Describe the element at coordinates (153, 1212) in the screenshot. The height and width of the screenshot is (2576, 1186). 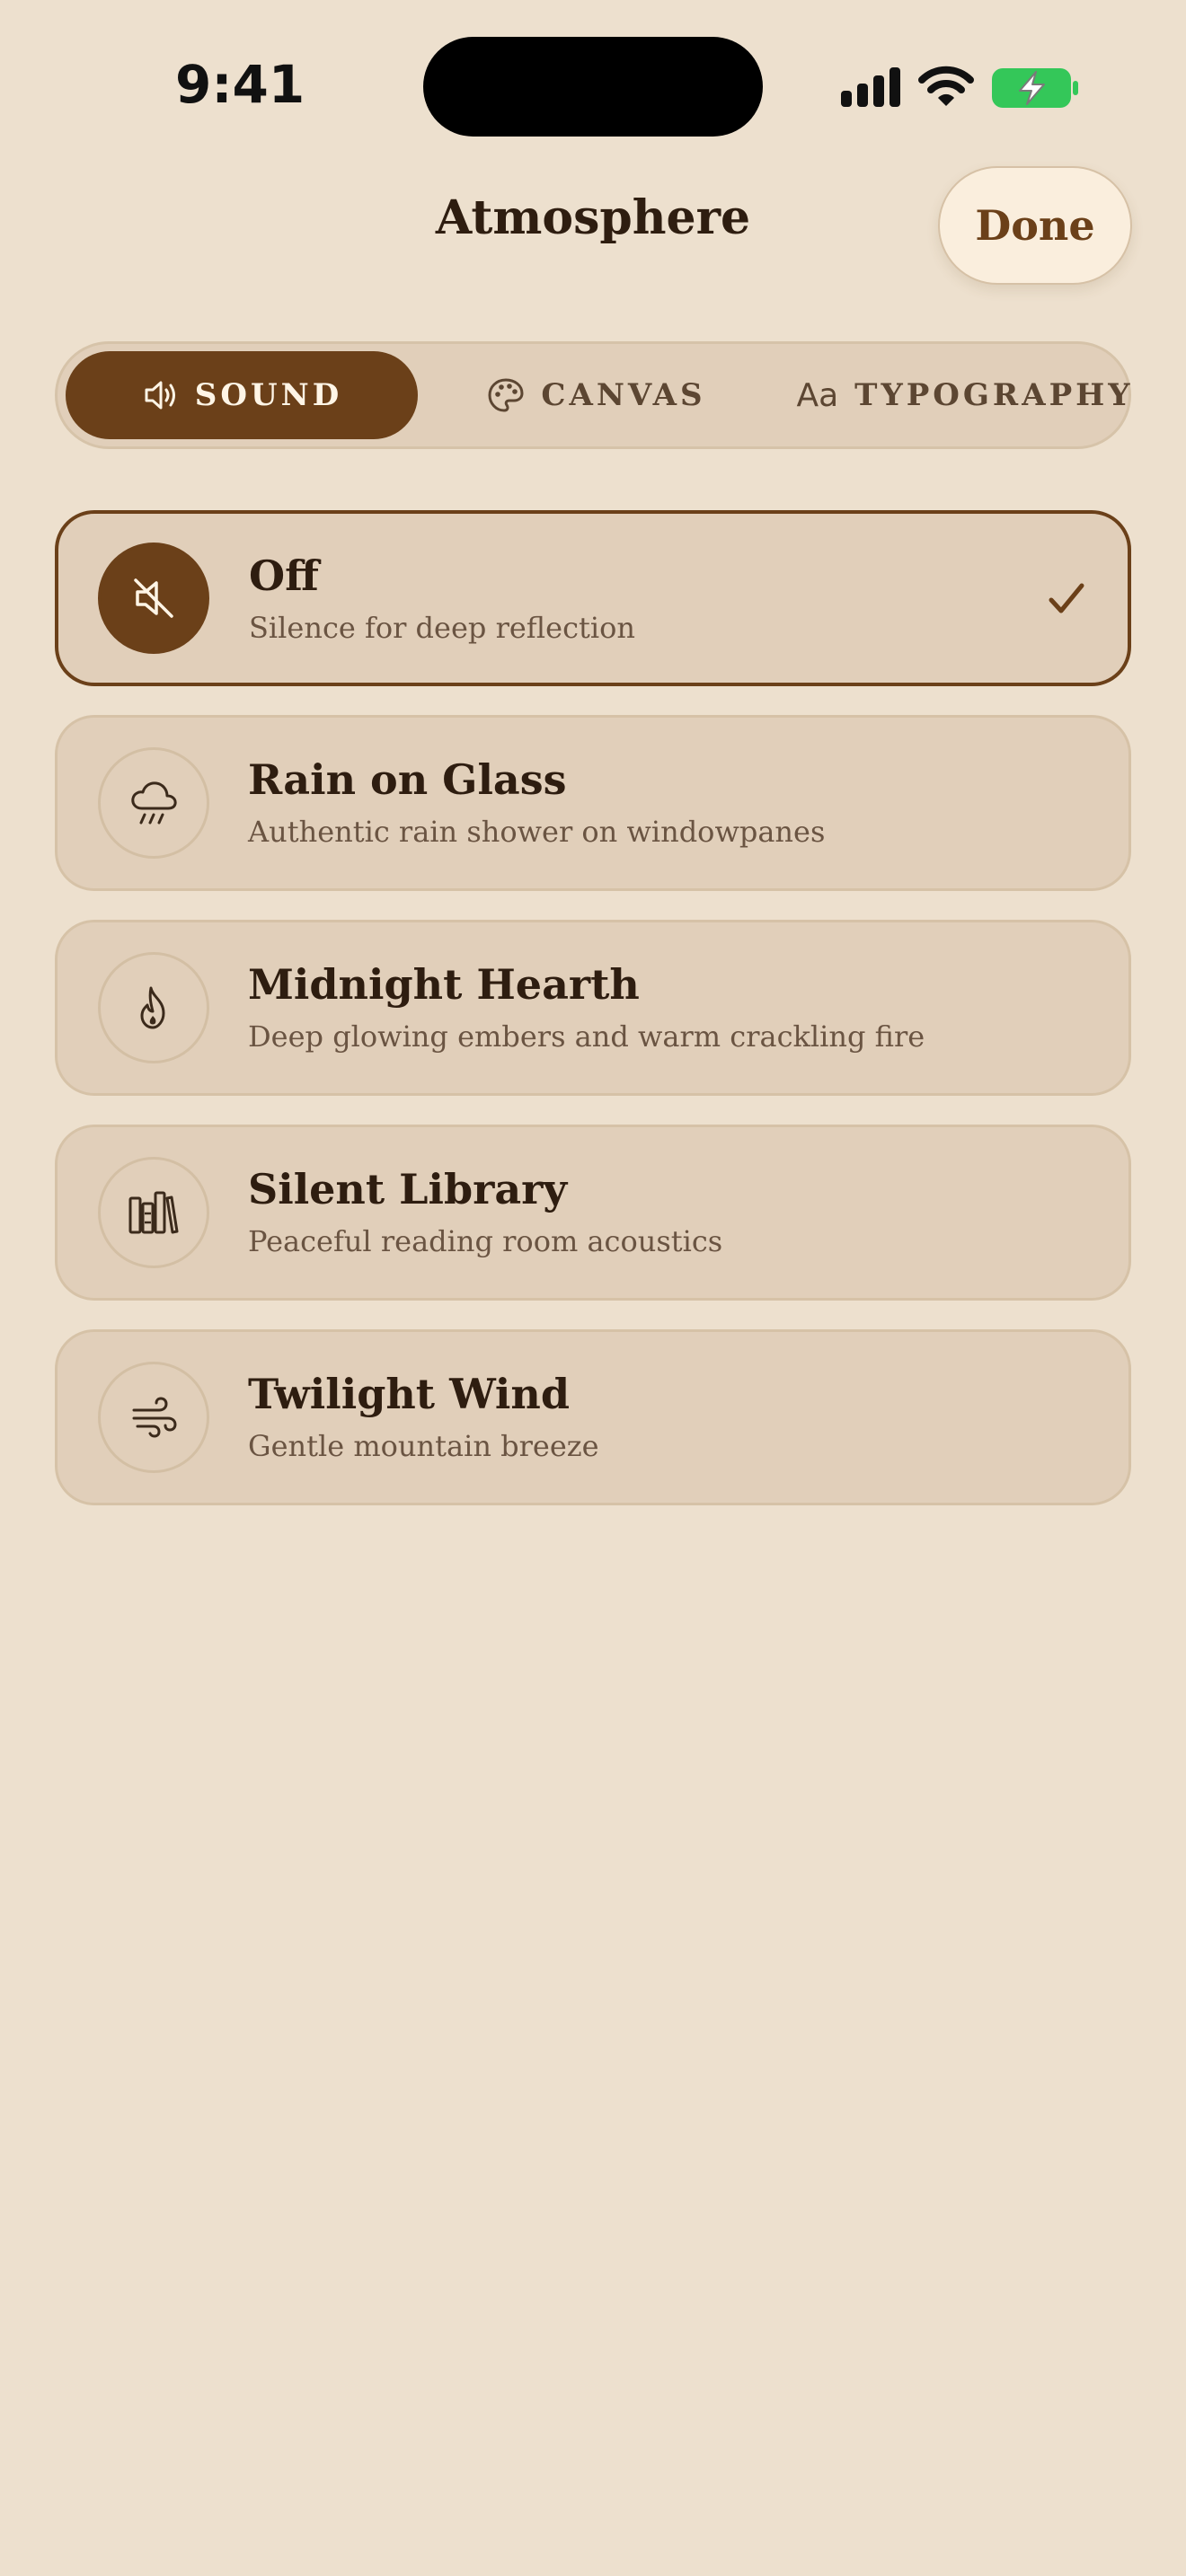
I see `books-icon` at that location.